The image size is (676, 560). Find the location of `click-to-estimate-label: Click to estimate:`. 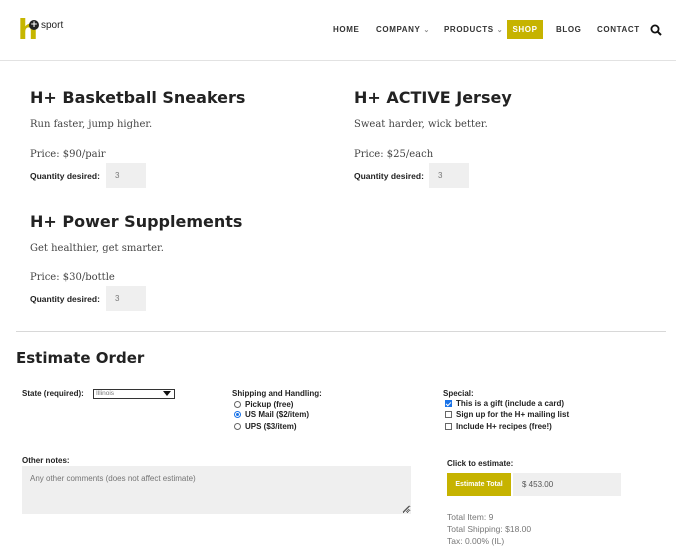

click-to-estimate-label: Click to estimate: is located at coordinates (480, 463).